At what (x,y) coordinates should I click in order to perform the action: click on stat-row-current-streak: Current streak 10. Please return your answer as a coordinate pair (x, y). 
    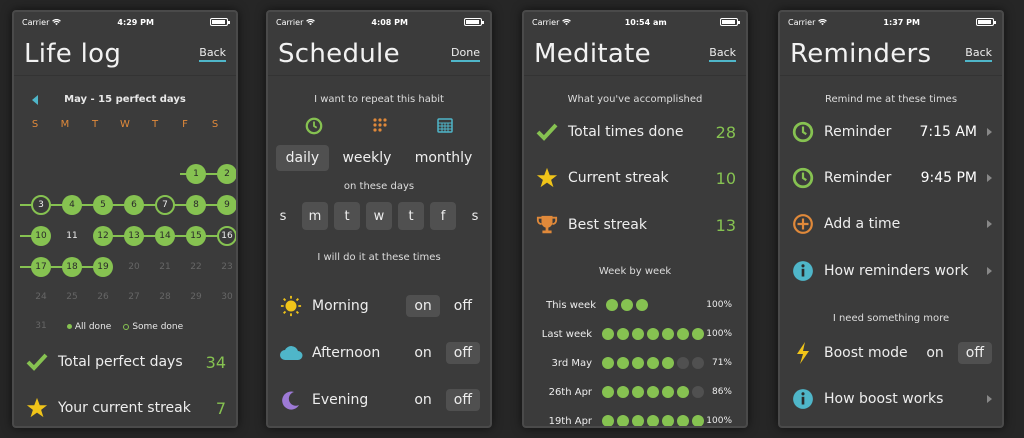
    Looking at the image, I should click on (635, 178).